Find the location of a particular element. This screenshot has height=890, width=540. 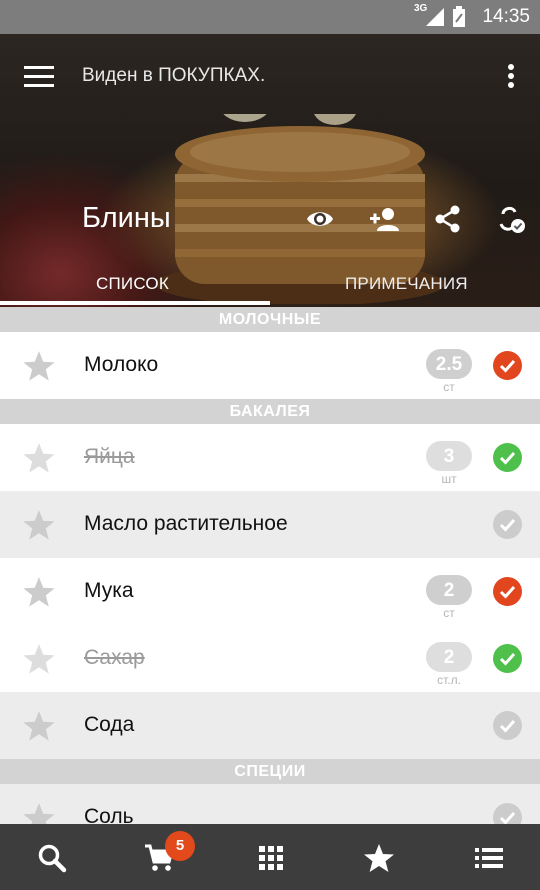

grid-icon is located at coordinates (271, 858).